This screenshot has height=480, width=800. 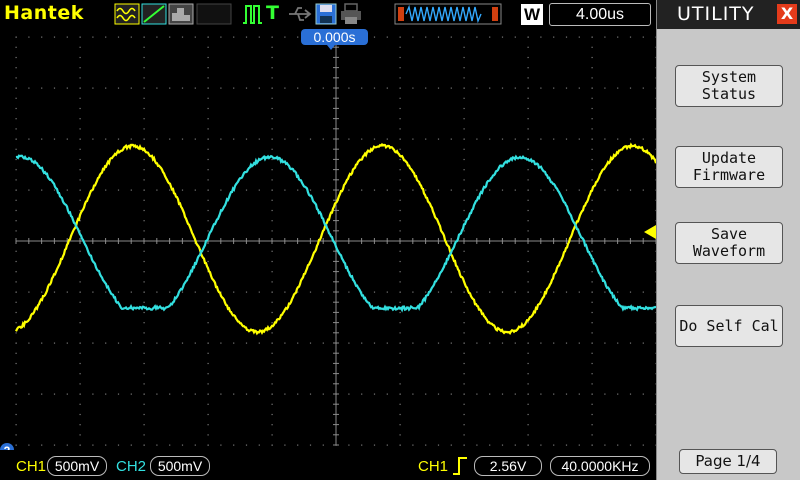 What do you see at coordinates (460, 466) in the screenshot?
I see `rising-edge-icon` at bounding box center [460, 466].